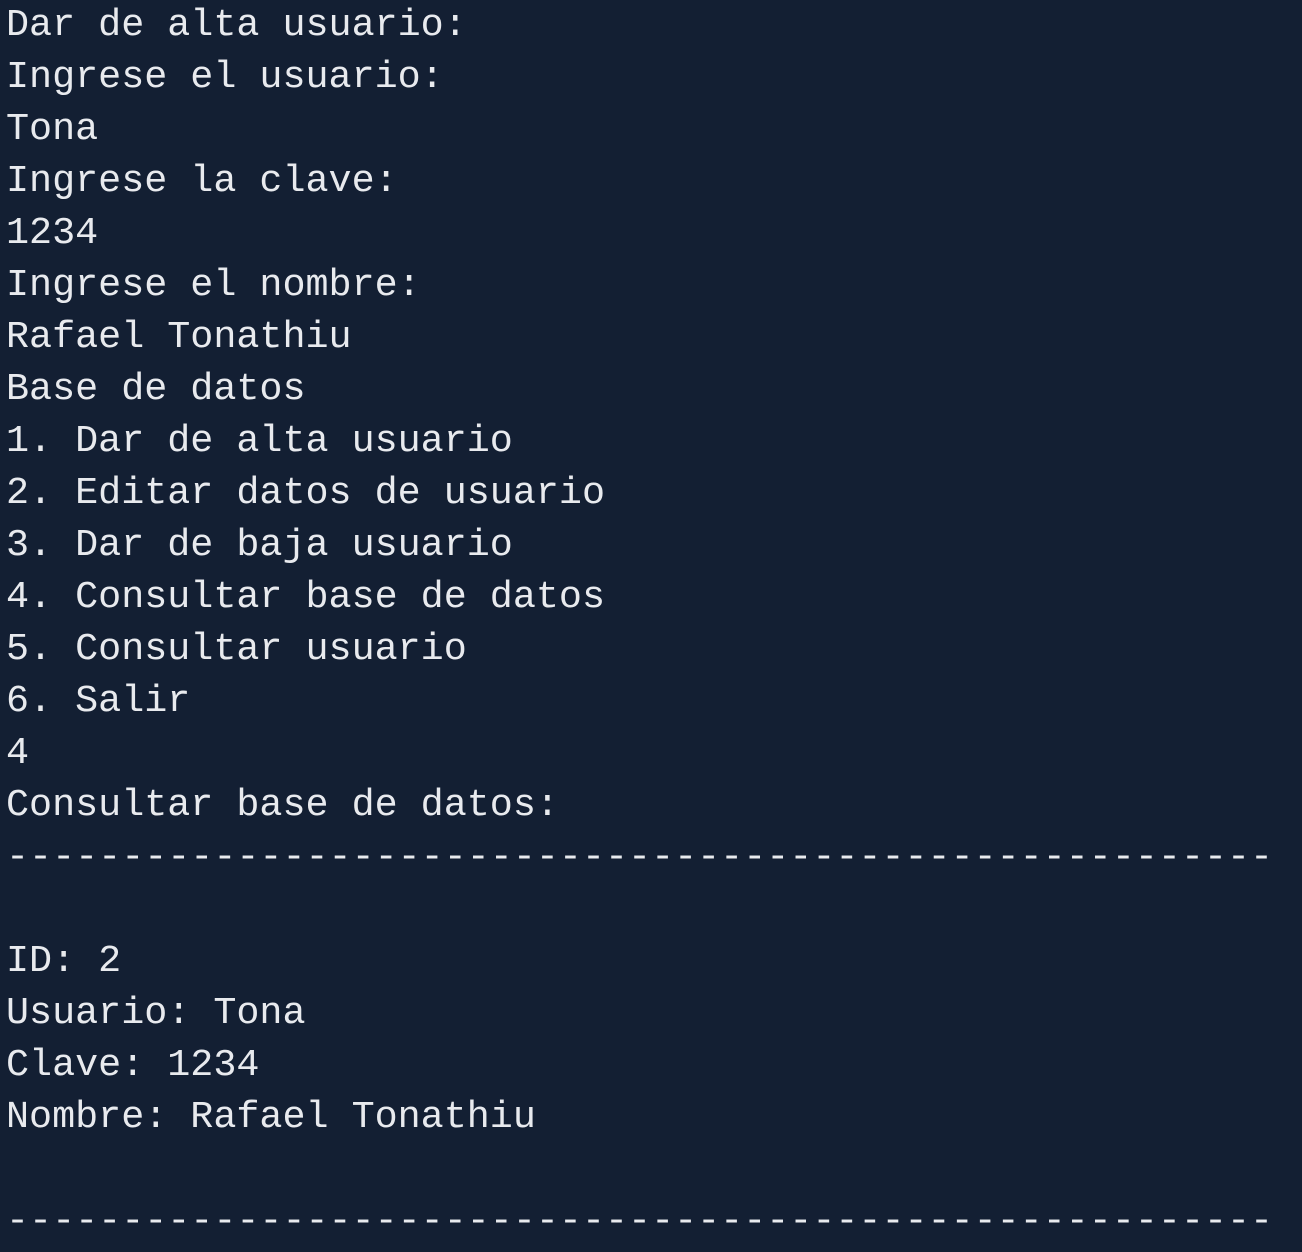 Image resolution: width=1302 pixels, height=1252 pixels. Describe the element at coordinates (202, 181) in the screenshot. I see `prompt-clave: Ingrese la clave:` at that location.